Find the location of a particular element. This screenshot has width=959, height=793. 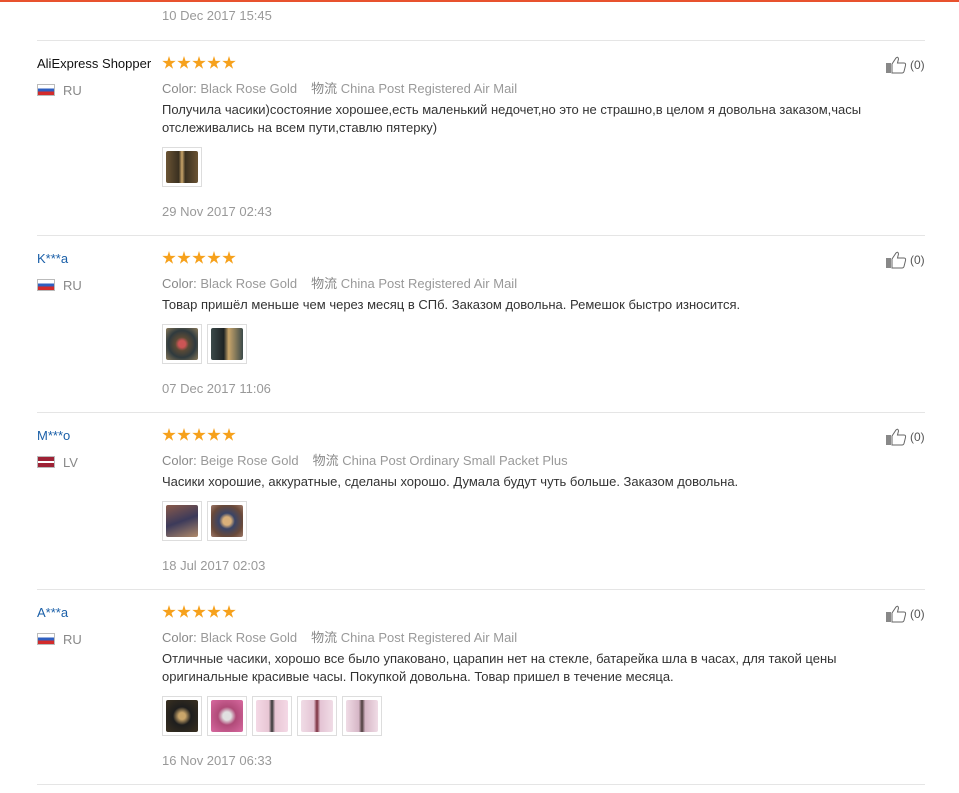

reviewer-country: LV is located at coordinates (57, 462).